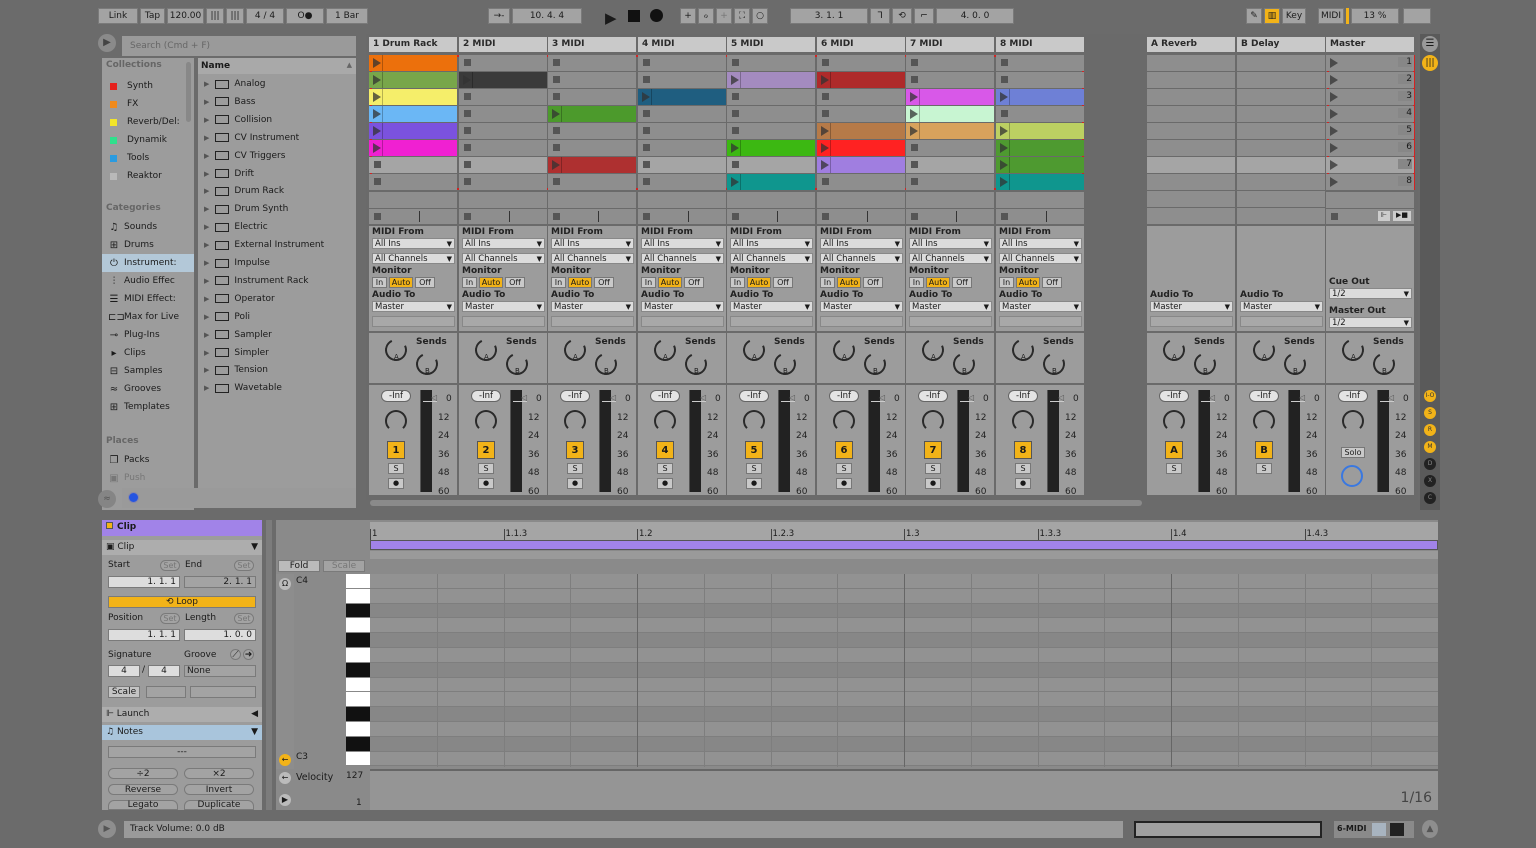 This screenshot has width=1536, height=848. I want to click on browser-toggle-icon: ▶, so click(107, 43).